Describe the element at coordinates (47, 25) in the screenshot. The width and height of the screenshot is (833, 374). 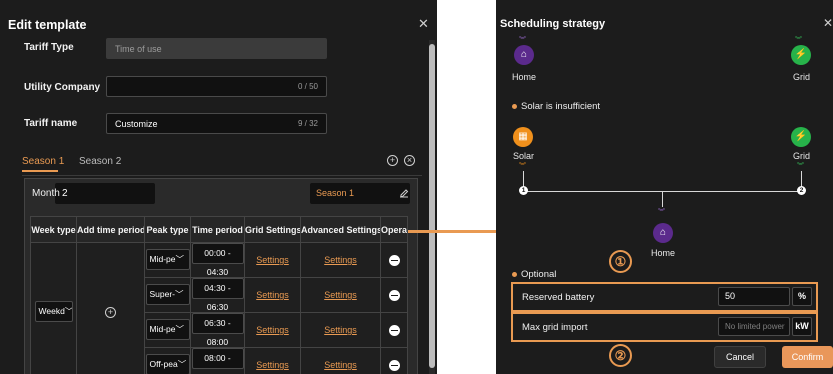
I see `dialog-title: Edit template` at that location.